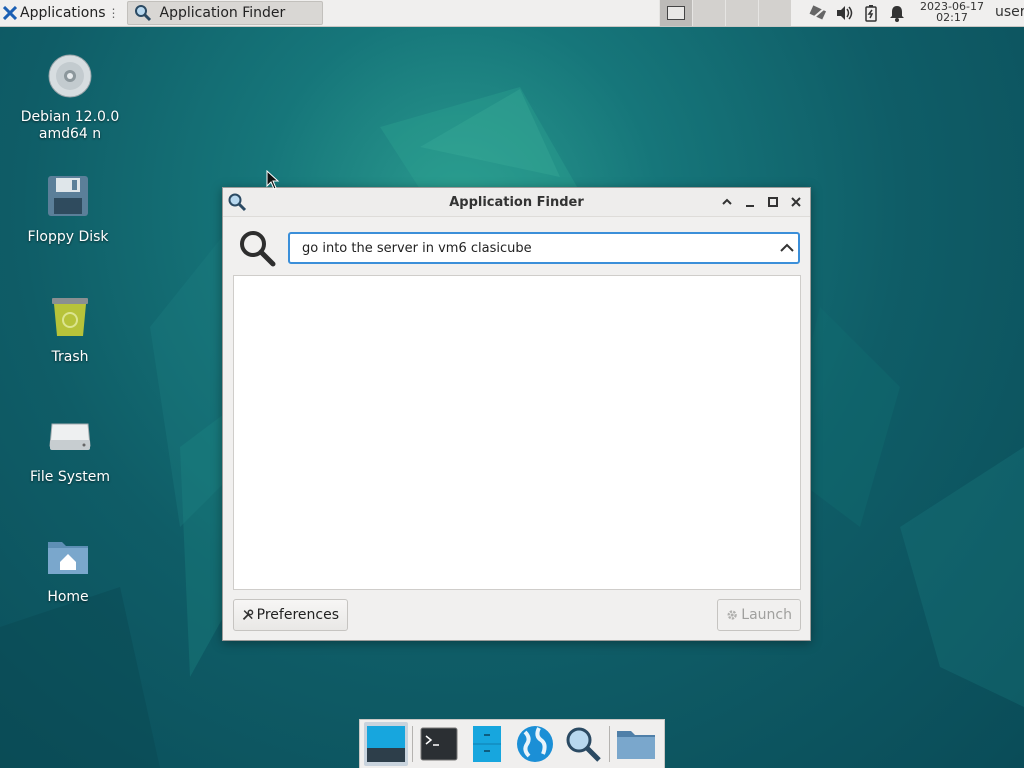  What do you see at coordinates (10, 13) in the screenshot?
I see `xfce-logo-icon` at bounding box center [10, 13].